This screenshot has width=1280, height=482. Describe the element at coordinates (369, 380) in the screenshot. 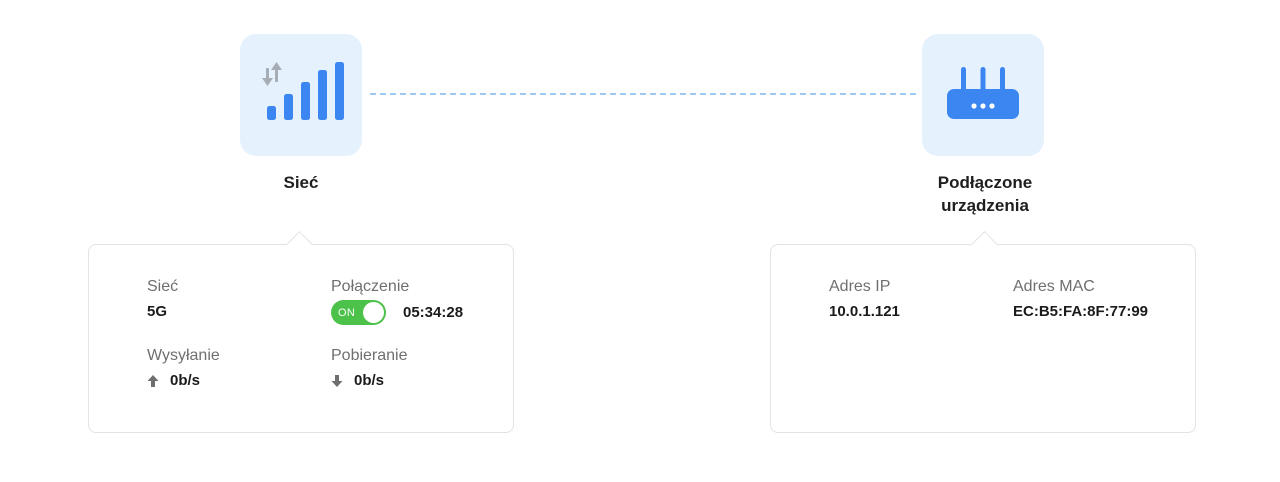

I see `download-value: 0b/s` at that location.